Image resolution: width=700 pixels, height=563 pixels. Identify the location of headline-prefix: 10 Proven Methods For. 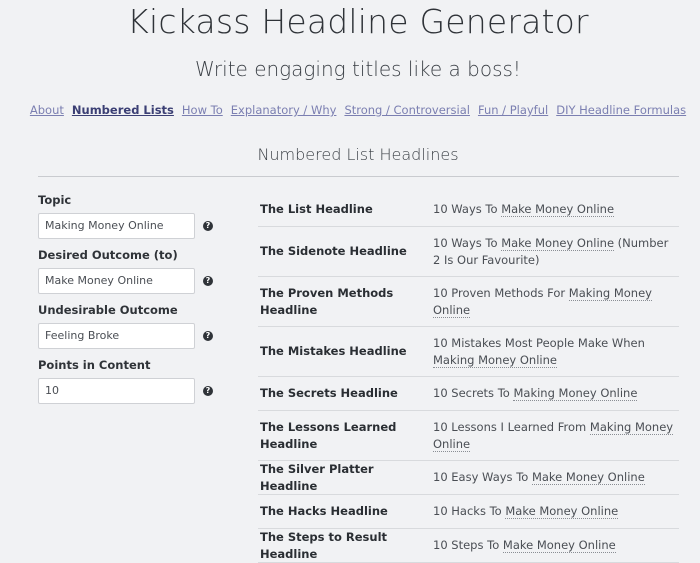
(501, 292).